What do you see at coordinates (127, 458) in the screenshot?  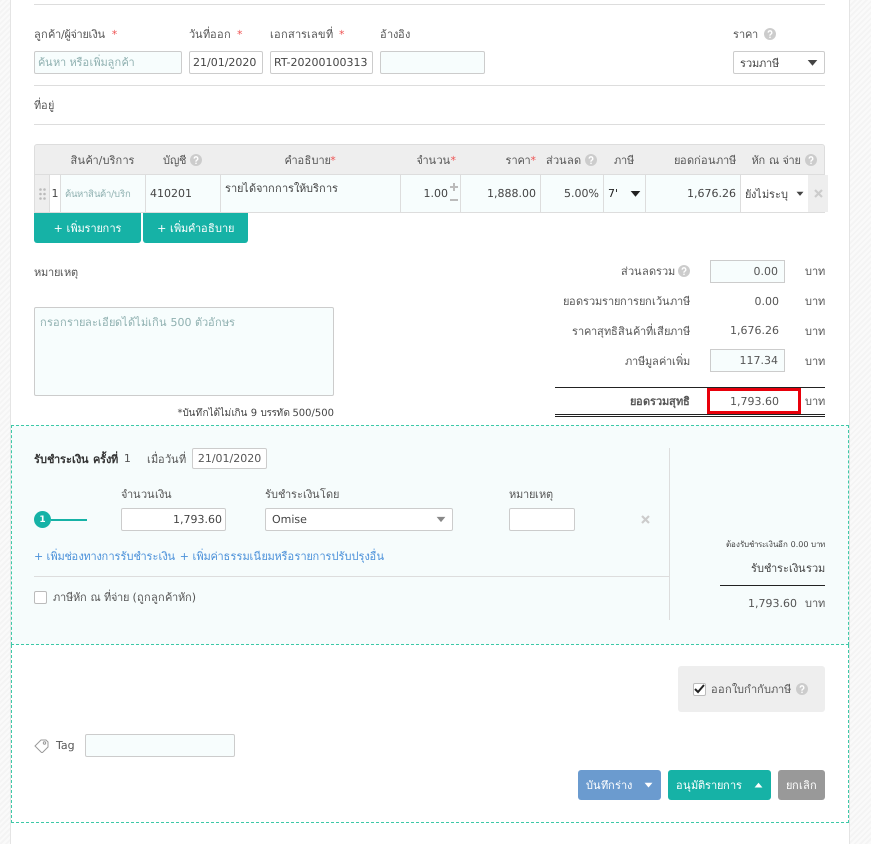 I see `payment-number: 1` at bounding box center [127, 458].